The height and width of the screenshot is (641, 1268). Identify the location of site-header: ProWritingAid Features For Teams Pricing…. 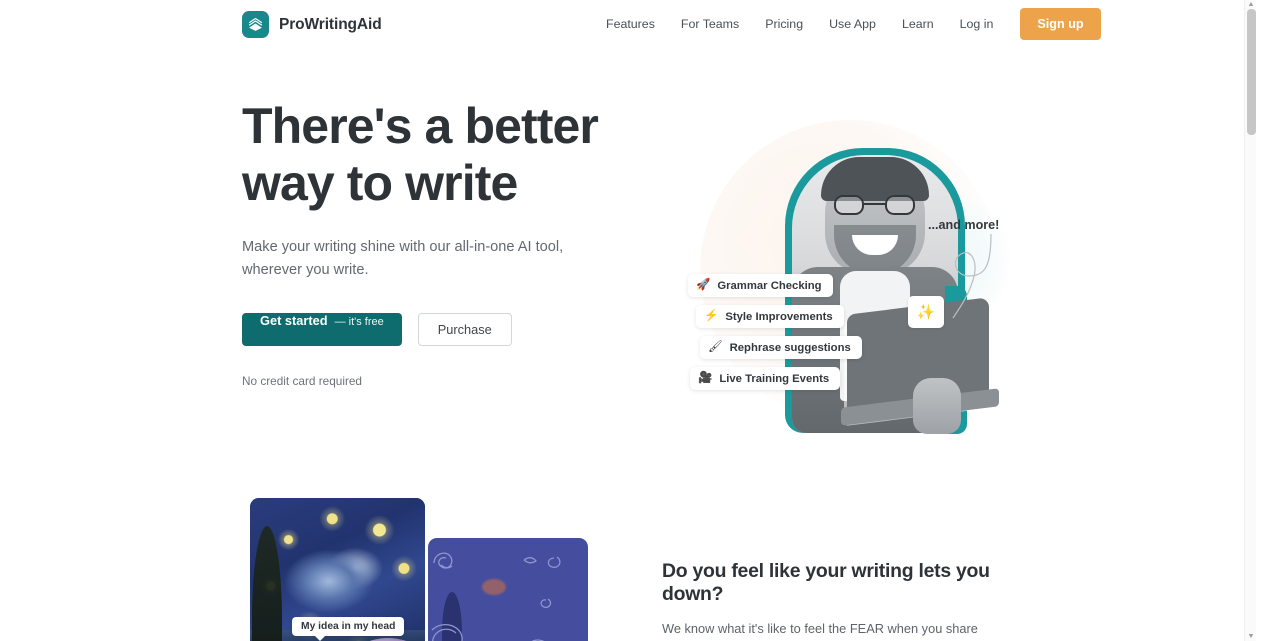
(628, 24).